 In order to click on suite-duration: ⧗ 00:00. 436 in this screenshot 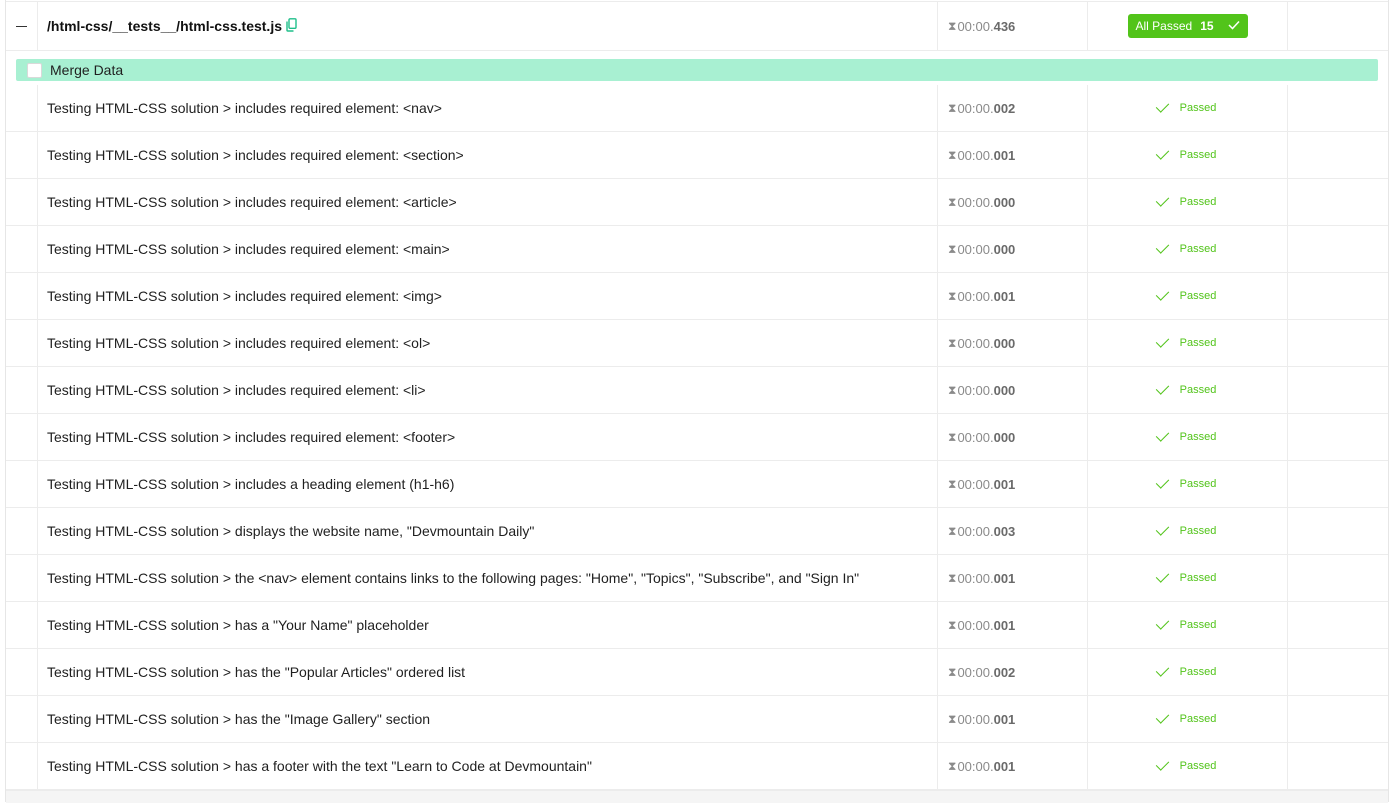, I will do `click(1013, 26)`.